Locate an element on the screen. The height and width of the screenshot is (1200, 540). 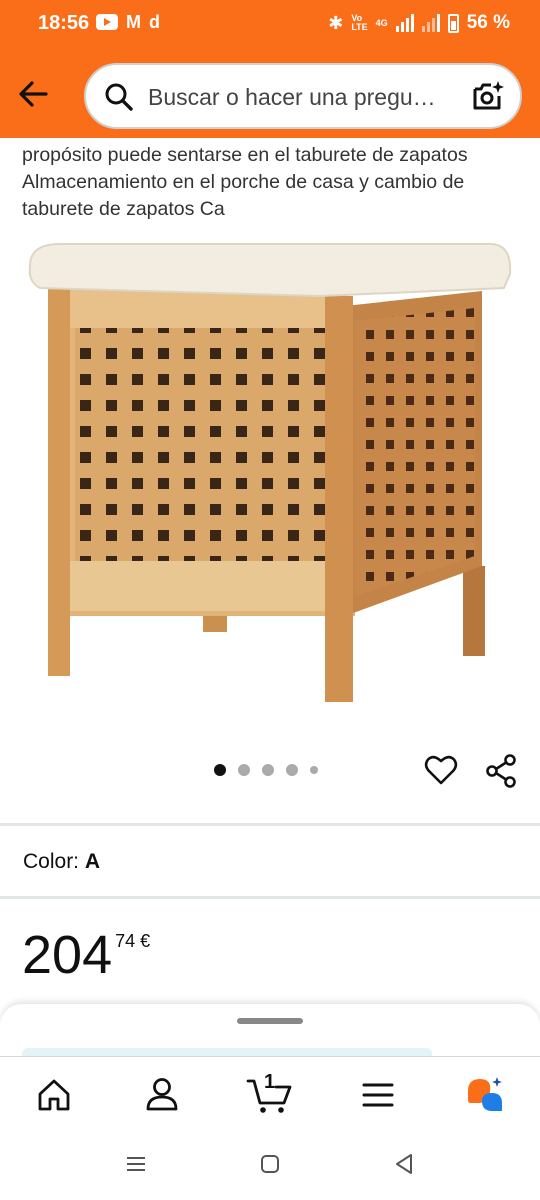
battery-icon is located at coordinates (453, 23).